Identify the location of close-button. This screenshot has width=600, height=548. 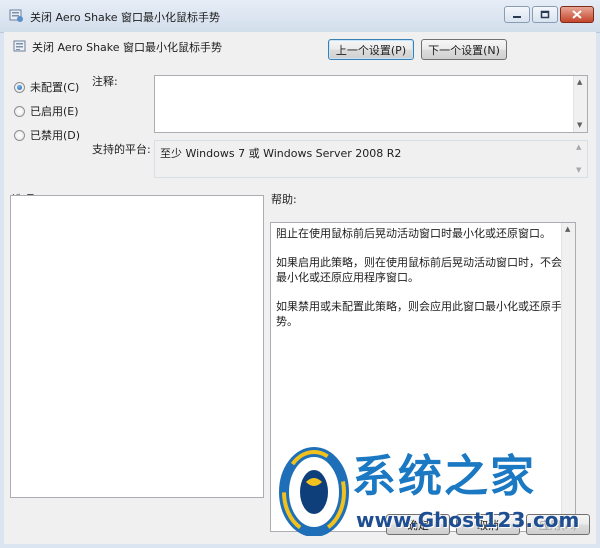
(577, 14).